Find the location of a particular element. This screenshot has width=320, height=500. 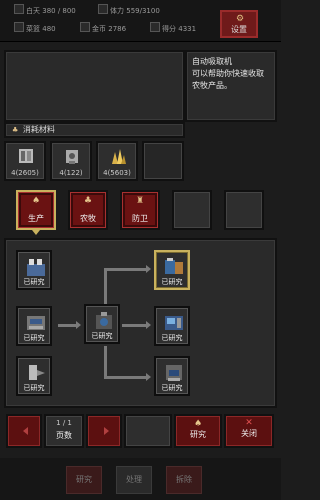

empty-slot is located at coordinates (148, 431).